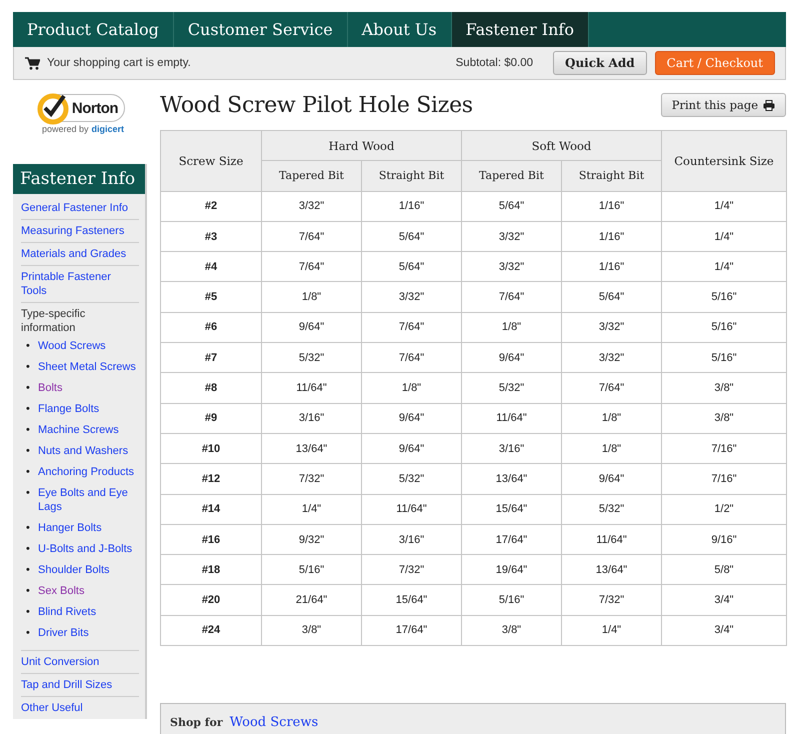 This screenshot has width=800, height=734. I want to click on sidebar-link: Bolts, so click(50, 388).